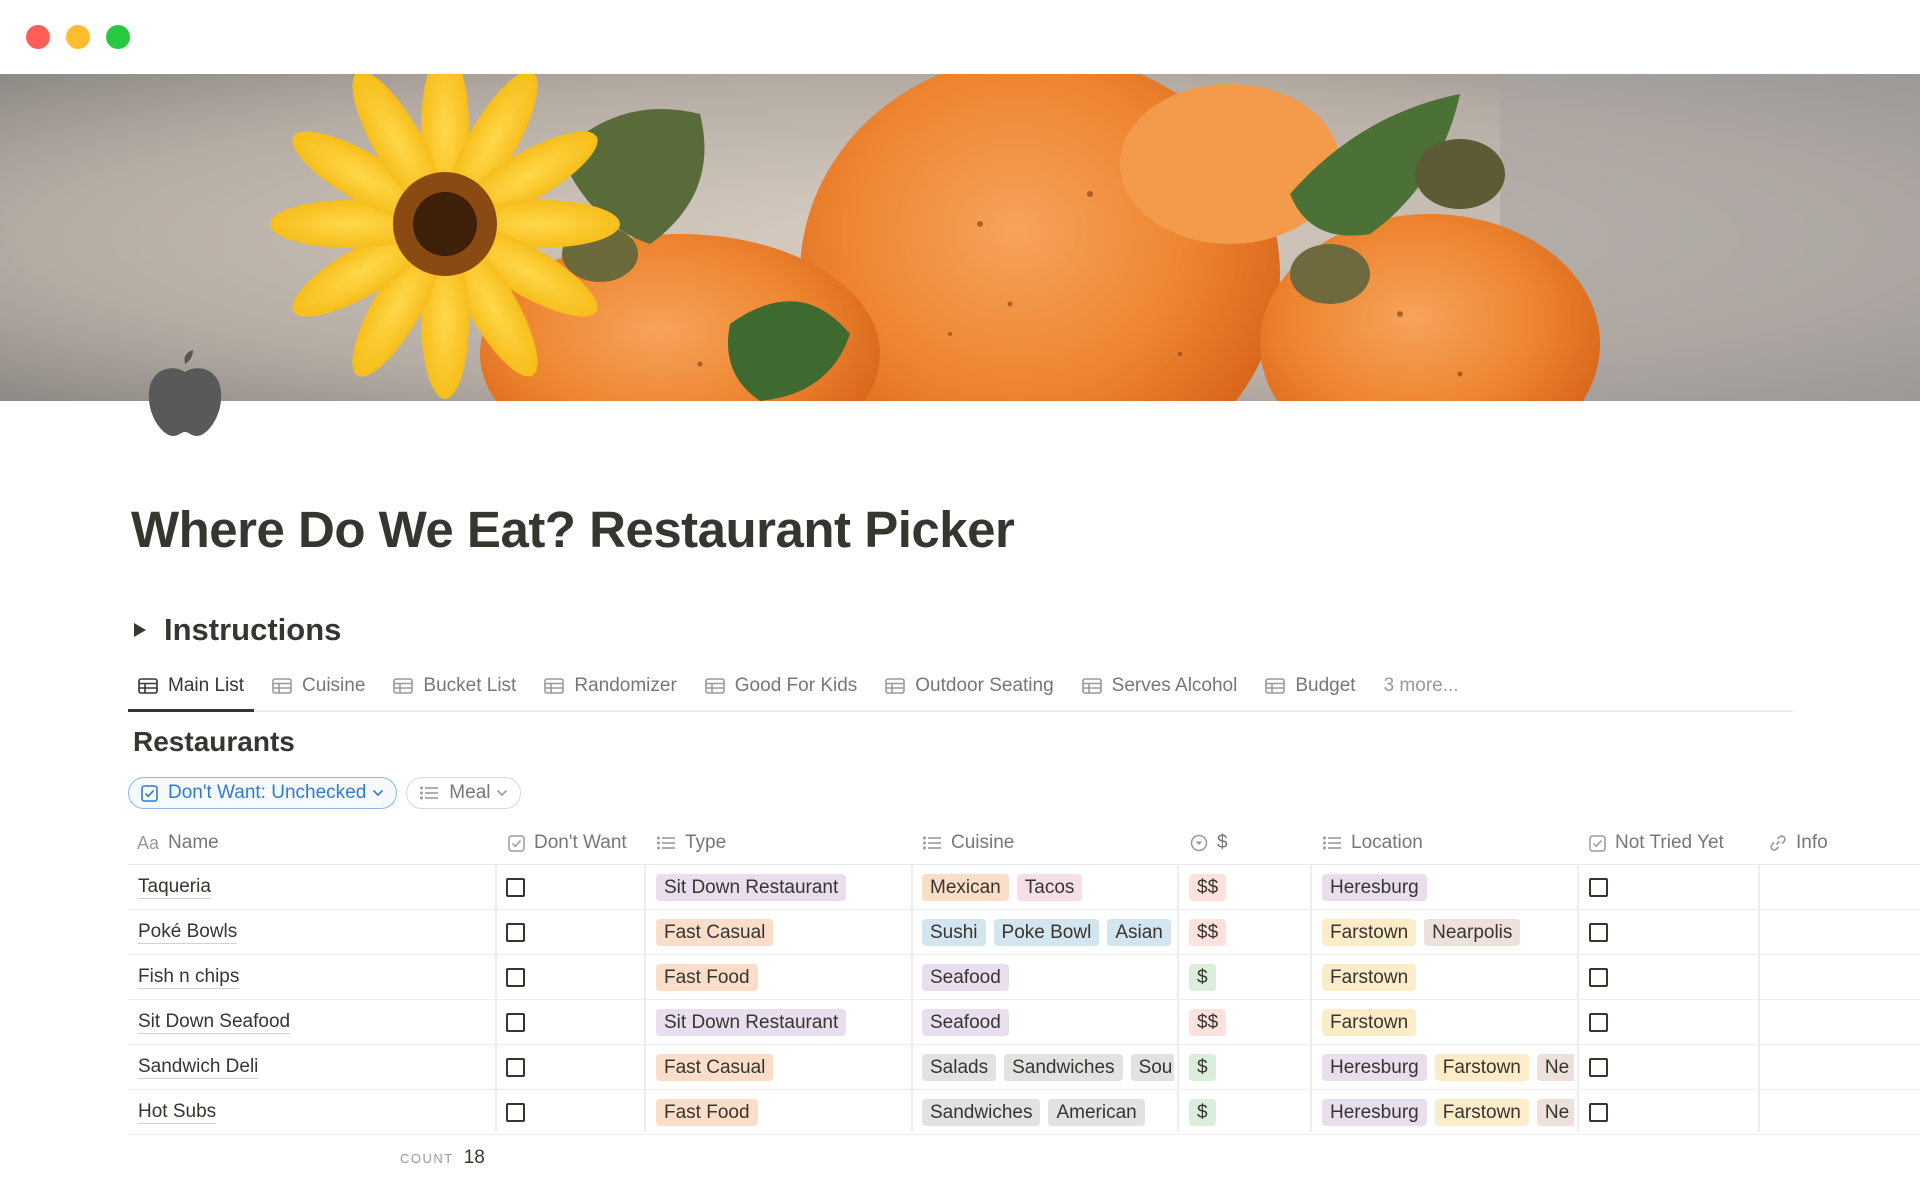  What do you see at coordinates (1209, 843) in the screenshot?
I see `column-header-price: $` at bounding box center [1209, 843].